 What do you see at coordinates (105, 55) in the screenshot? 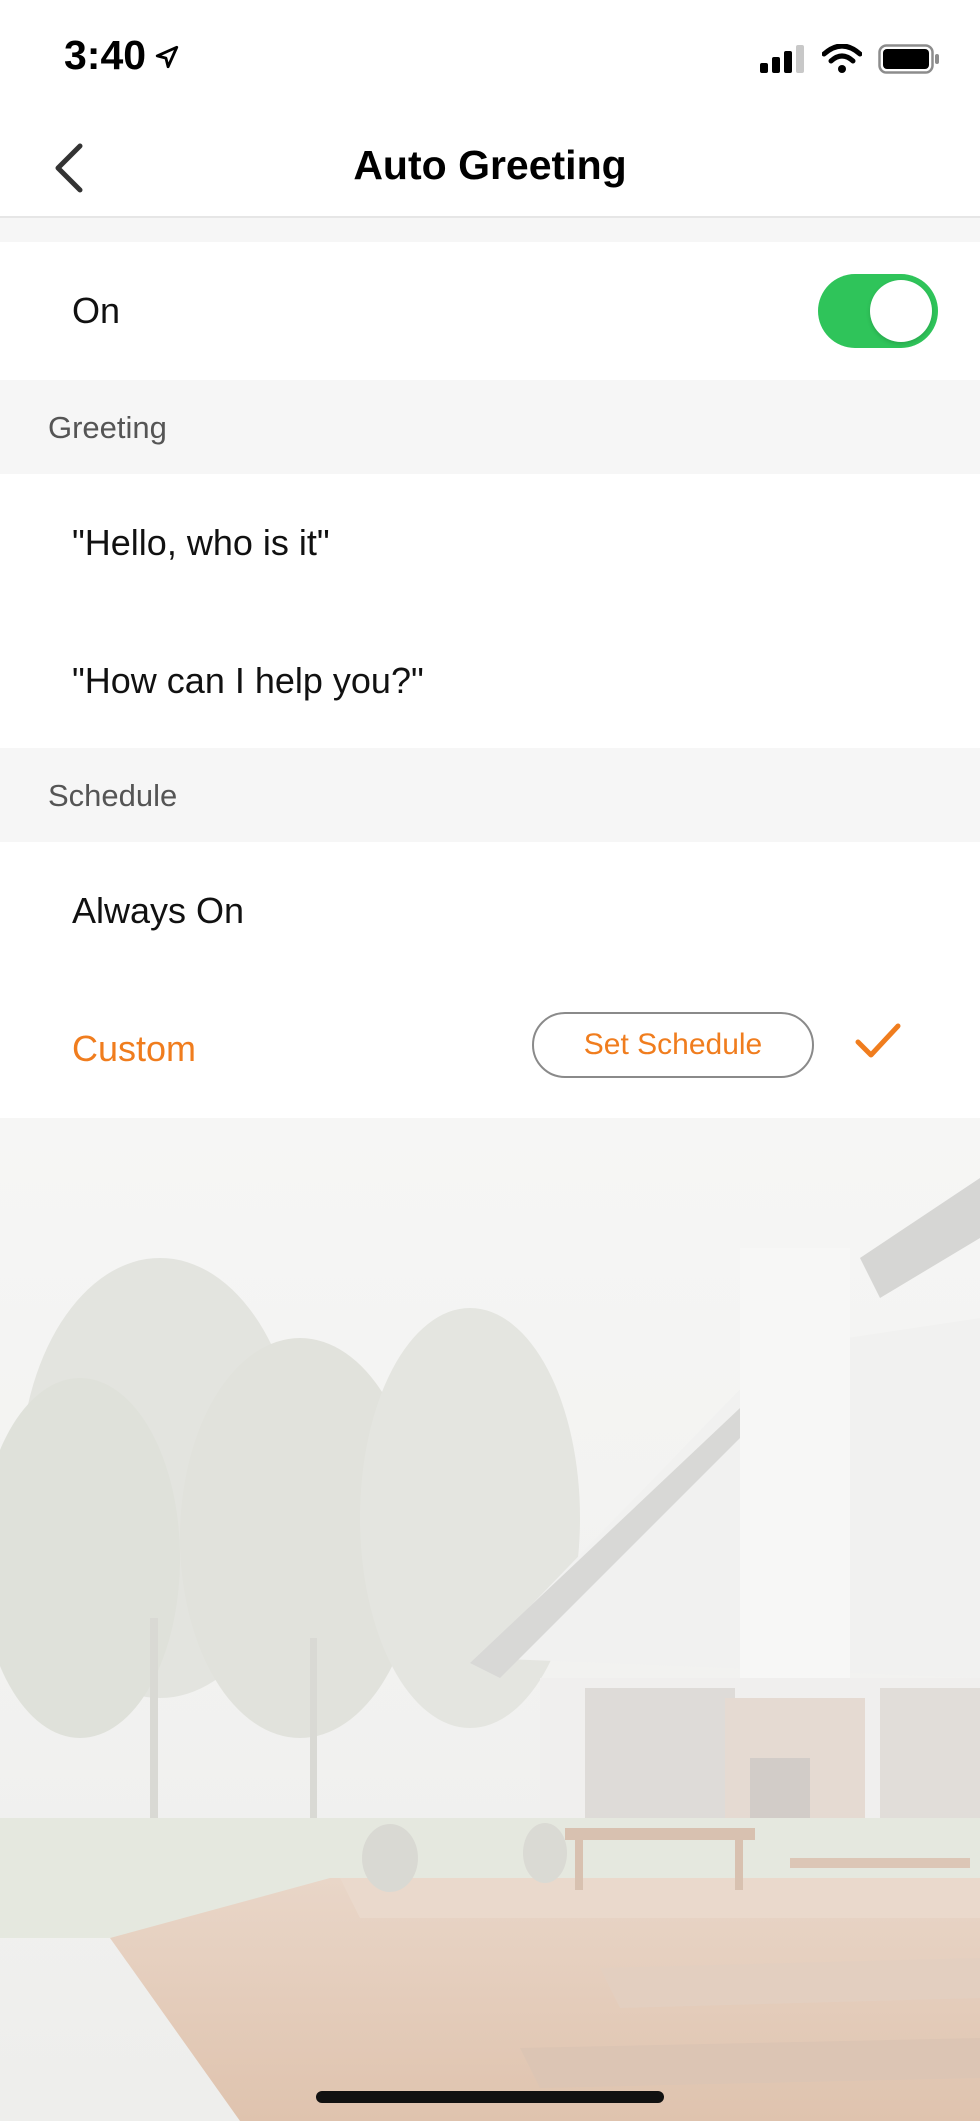
I see `status-time-text: 3:40` at bounding box center [105, 55].